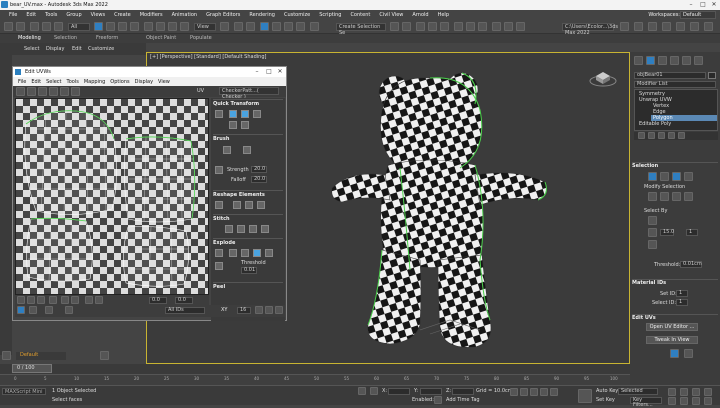 Image resolution: width=720 pixels, height=408 pixels. Describe the element at coordinates (652, 220) in the screenshot. I see `select-by-element-icon` at that location.